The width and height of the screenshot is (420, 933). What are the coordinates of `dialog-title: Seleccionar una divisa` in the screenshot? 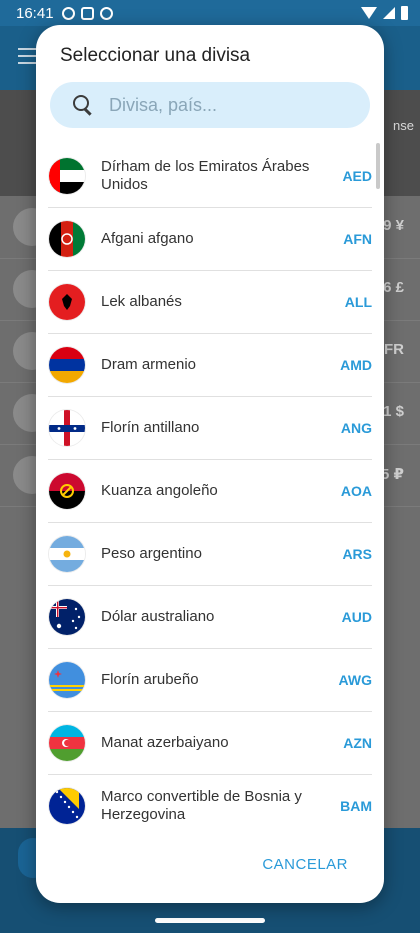 It's located at (155, 55).